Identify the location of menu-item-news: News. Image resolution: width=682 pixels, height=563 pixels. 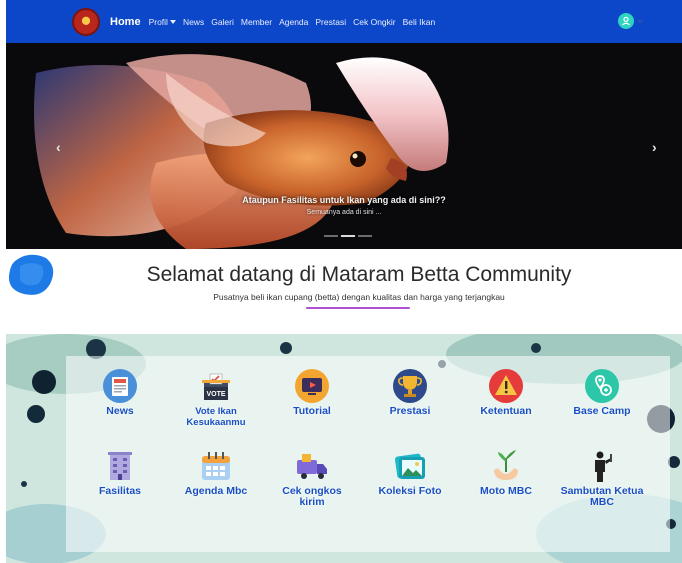
(120, 392).